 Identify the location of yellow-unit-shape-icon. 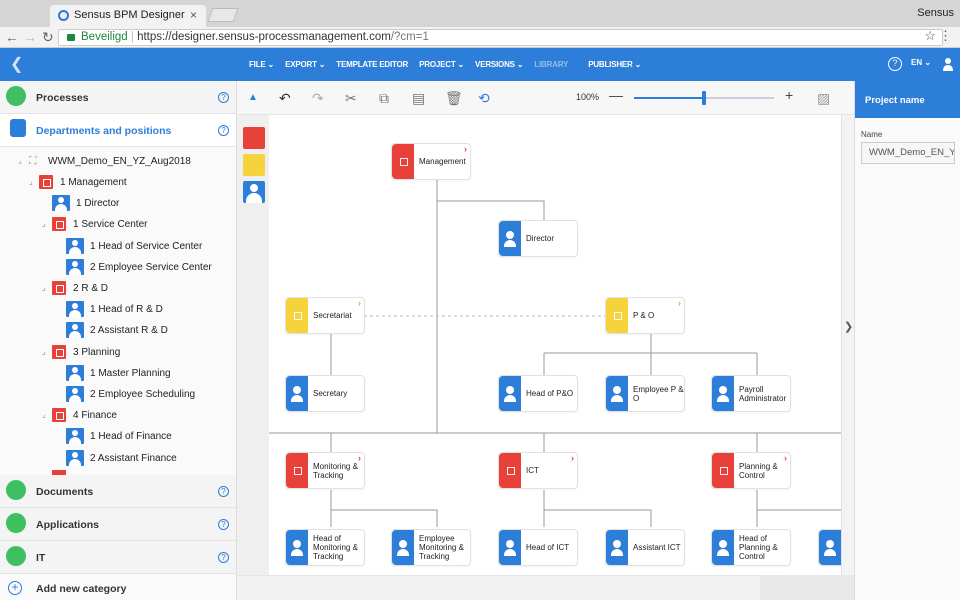
(254, 165).